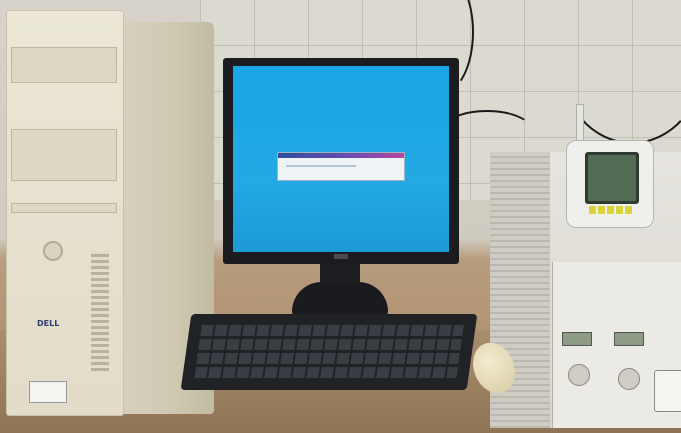 The height and width of the screenshot is (433, 681). I want to click on brand-logo: DELL, so click(48, 323).